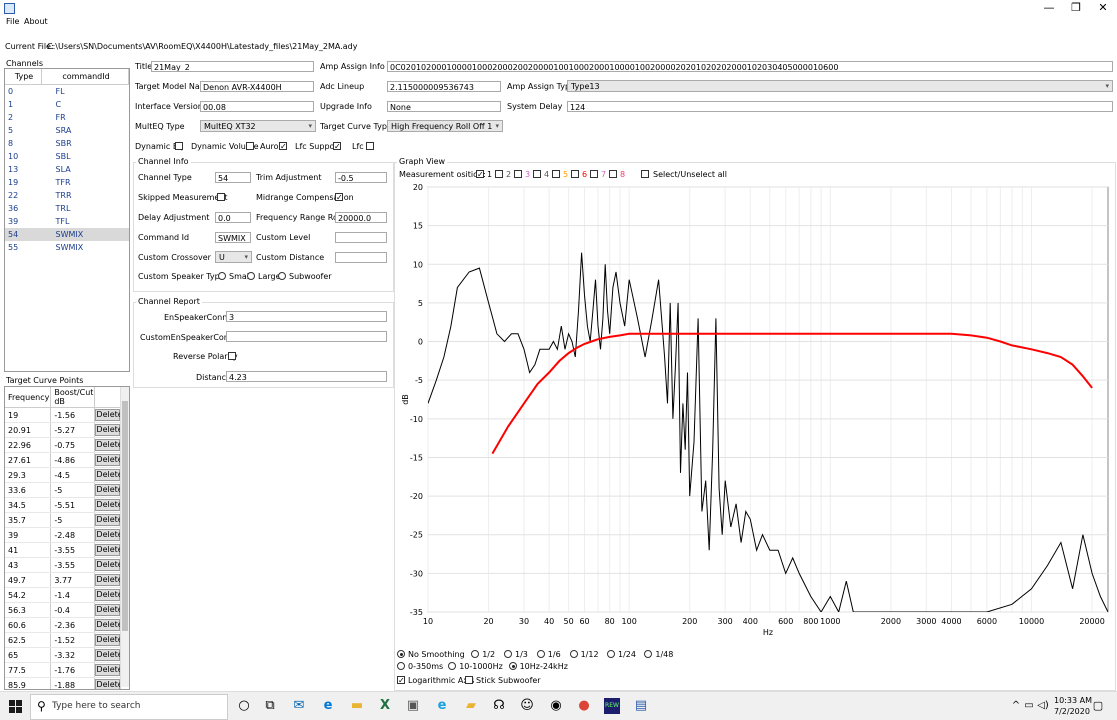 This screenshot has height=720, width=1117. I want to click on target-curve-row: 35.7 -5 Delete, so click(64, 520).